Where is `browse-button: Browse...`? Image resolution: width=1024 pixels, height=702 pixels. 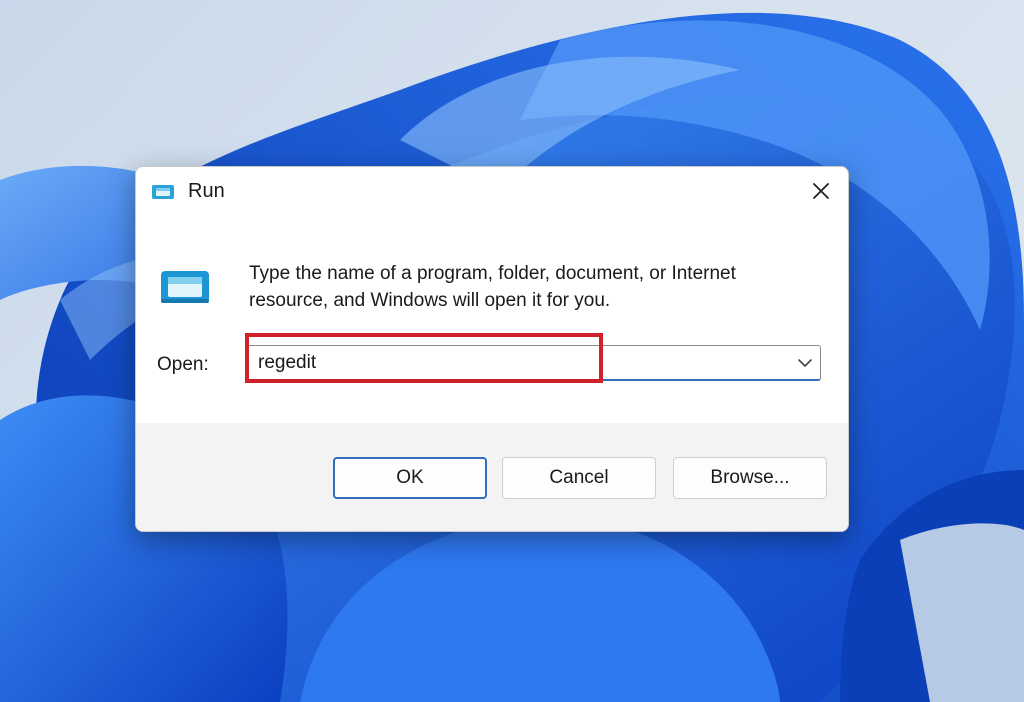
browse-button: Browse... is located at coordinates (750, 478).